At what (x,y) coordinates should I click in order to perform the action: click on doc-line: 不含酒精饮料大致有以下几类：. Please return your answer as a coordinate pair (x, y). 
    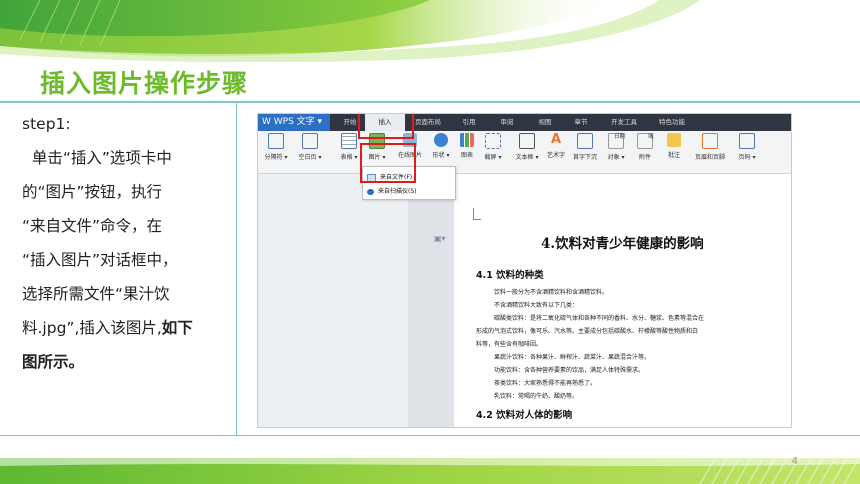
    Looking at the image, I should click on (536, 305).